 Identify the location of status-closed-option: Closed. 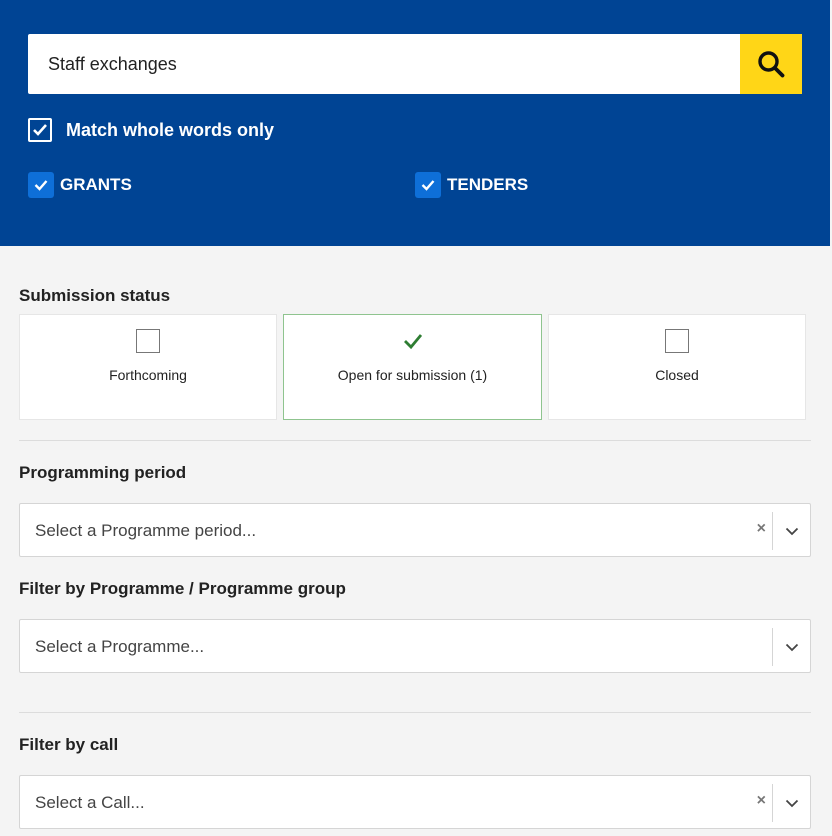
(677, 367).